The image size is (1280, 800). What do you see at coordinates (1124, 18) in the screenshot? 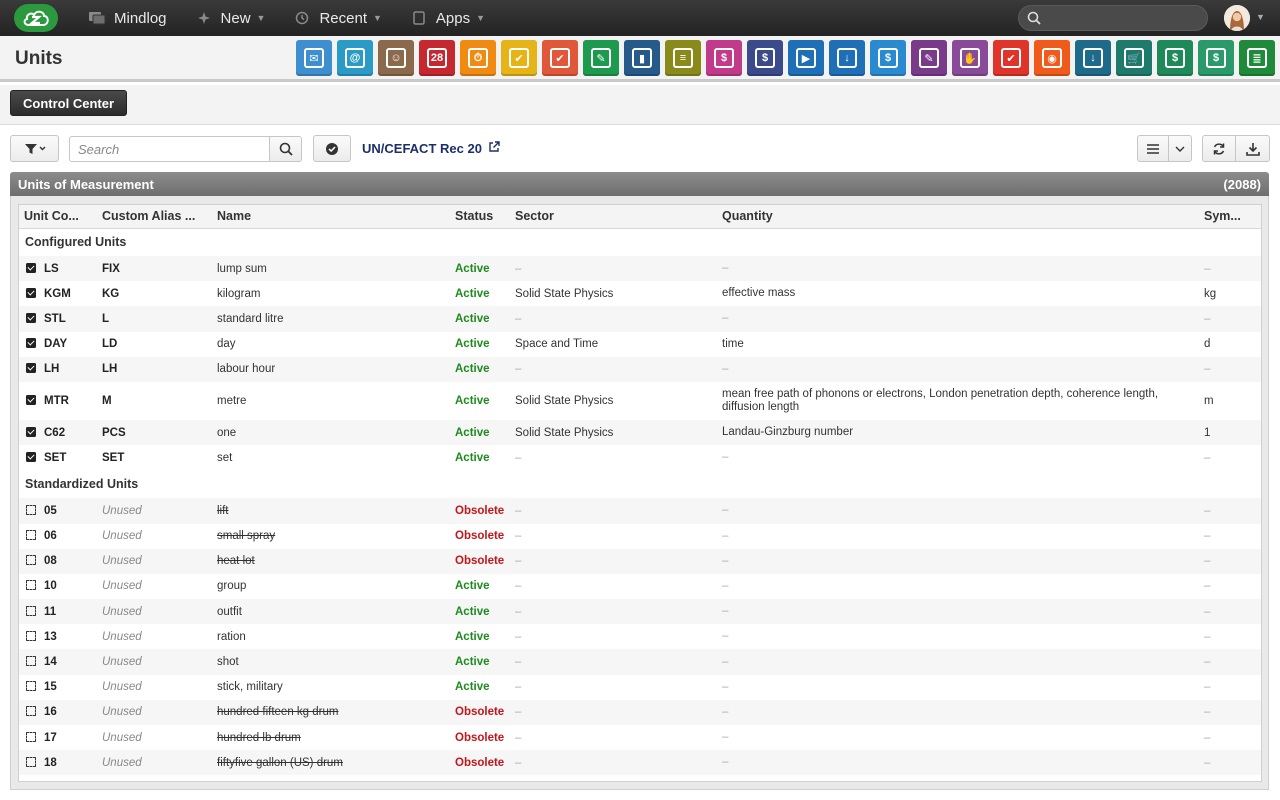
I see `global-search-input` at bounding box center [1124, 18].